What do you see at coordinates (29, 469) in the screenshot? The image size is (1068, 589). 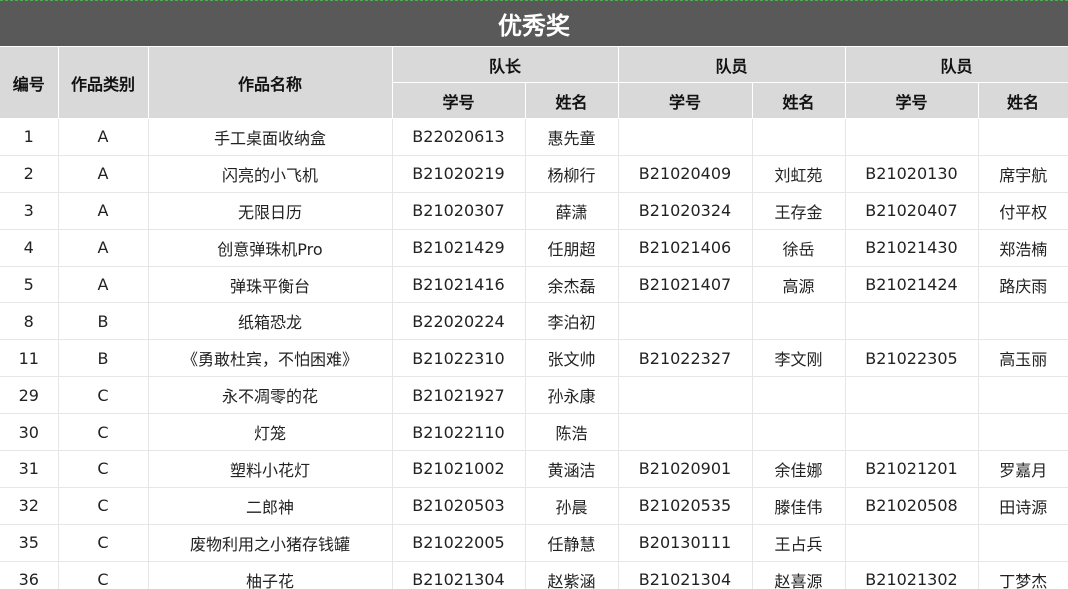 I see `cell-no: 31` at bounding box center [29, 469].